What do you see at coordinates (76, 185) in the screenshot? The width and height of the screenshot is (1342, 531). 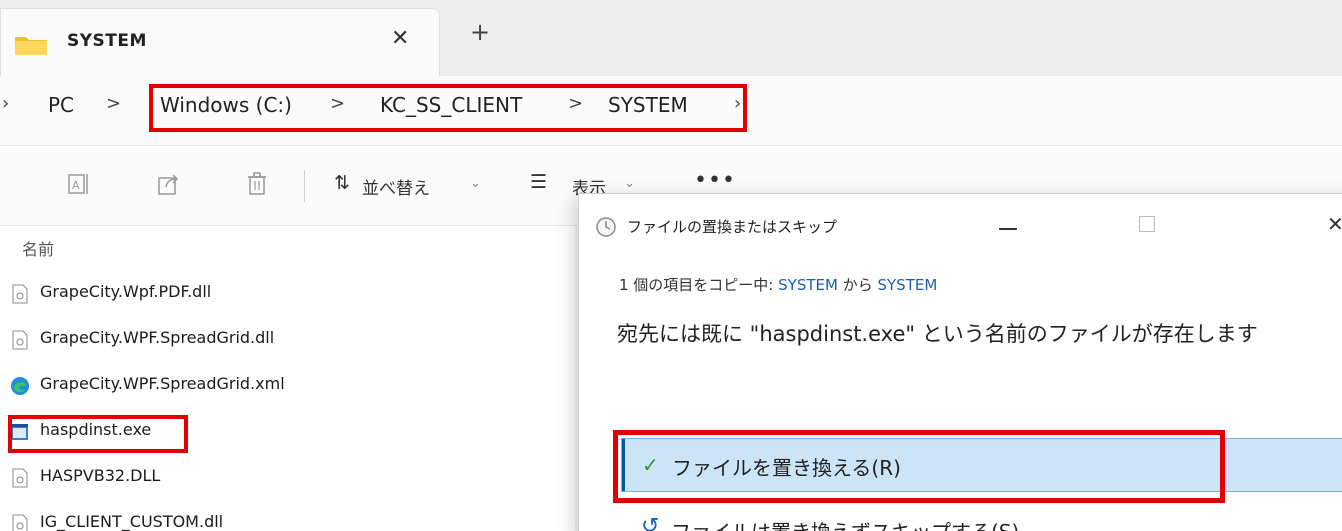 I see `svg-text: A` at bounding box center [76, 185].